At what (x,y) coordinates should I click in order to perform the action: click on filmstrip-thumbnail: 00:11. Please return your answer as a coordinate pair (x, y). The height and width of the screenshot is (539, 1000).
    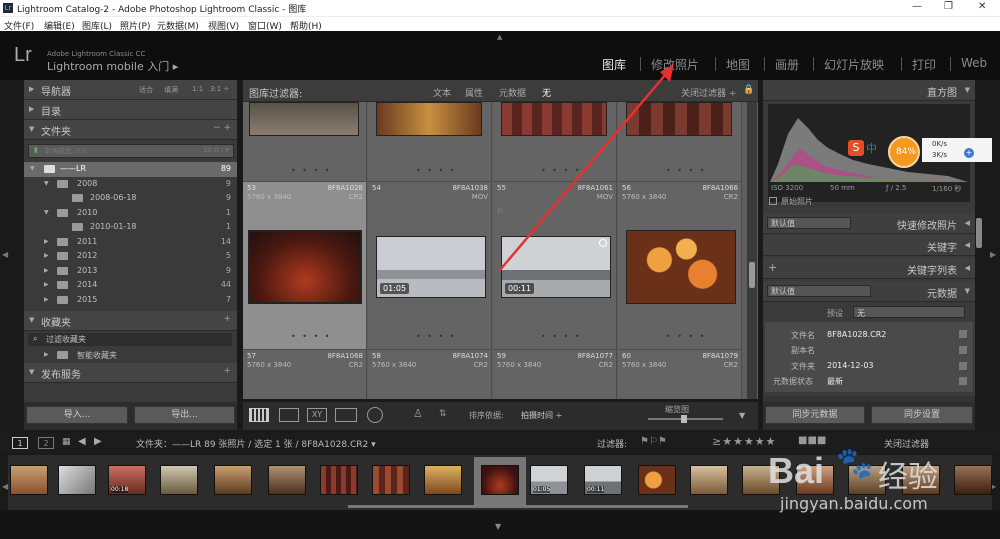
    Looking at the image, I should click on (603, 480).